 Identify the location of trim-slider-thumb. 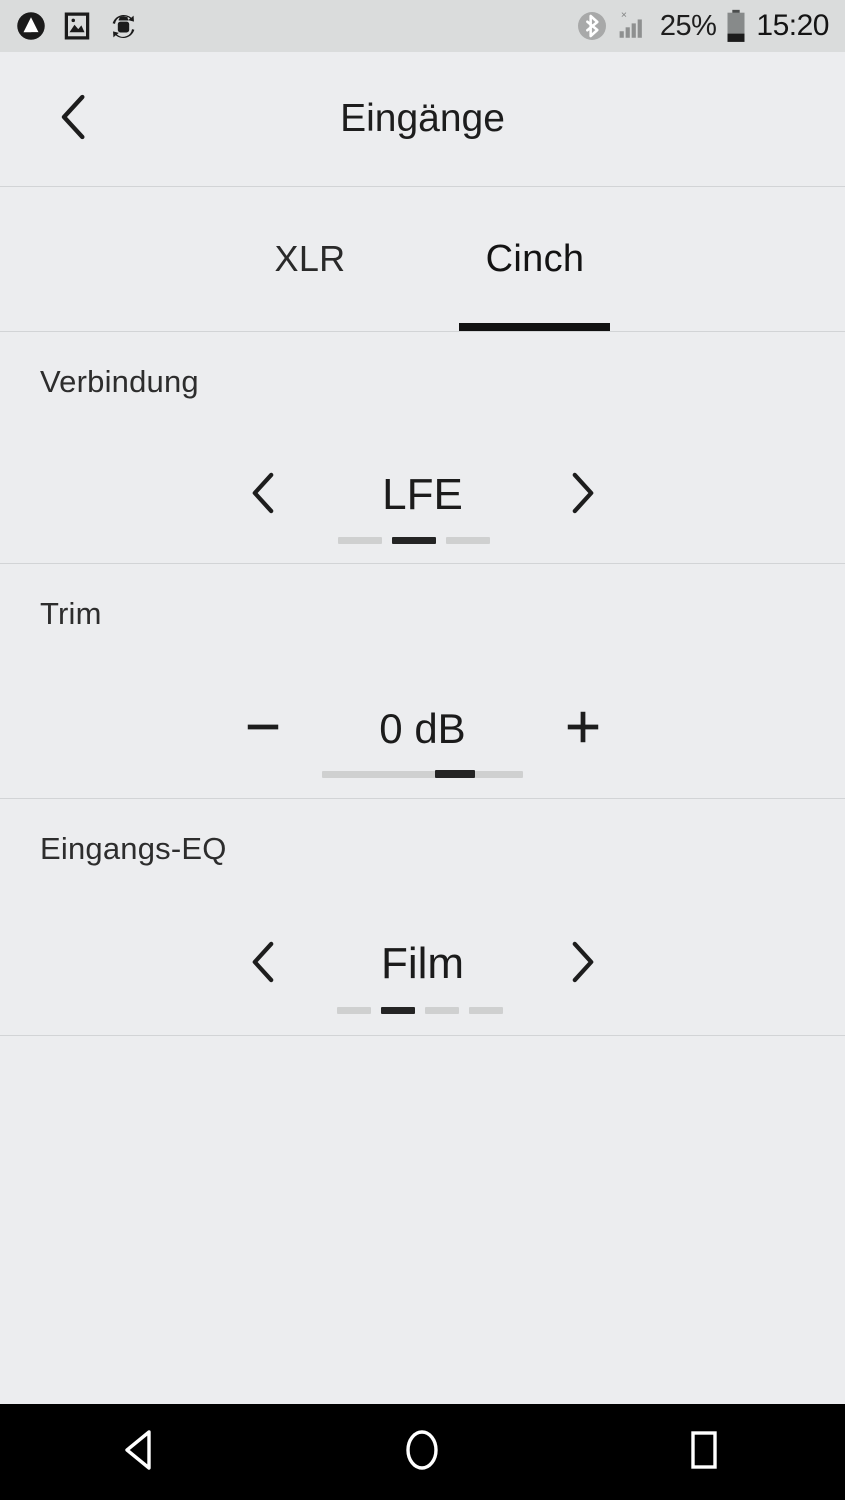
(455, 774).